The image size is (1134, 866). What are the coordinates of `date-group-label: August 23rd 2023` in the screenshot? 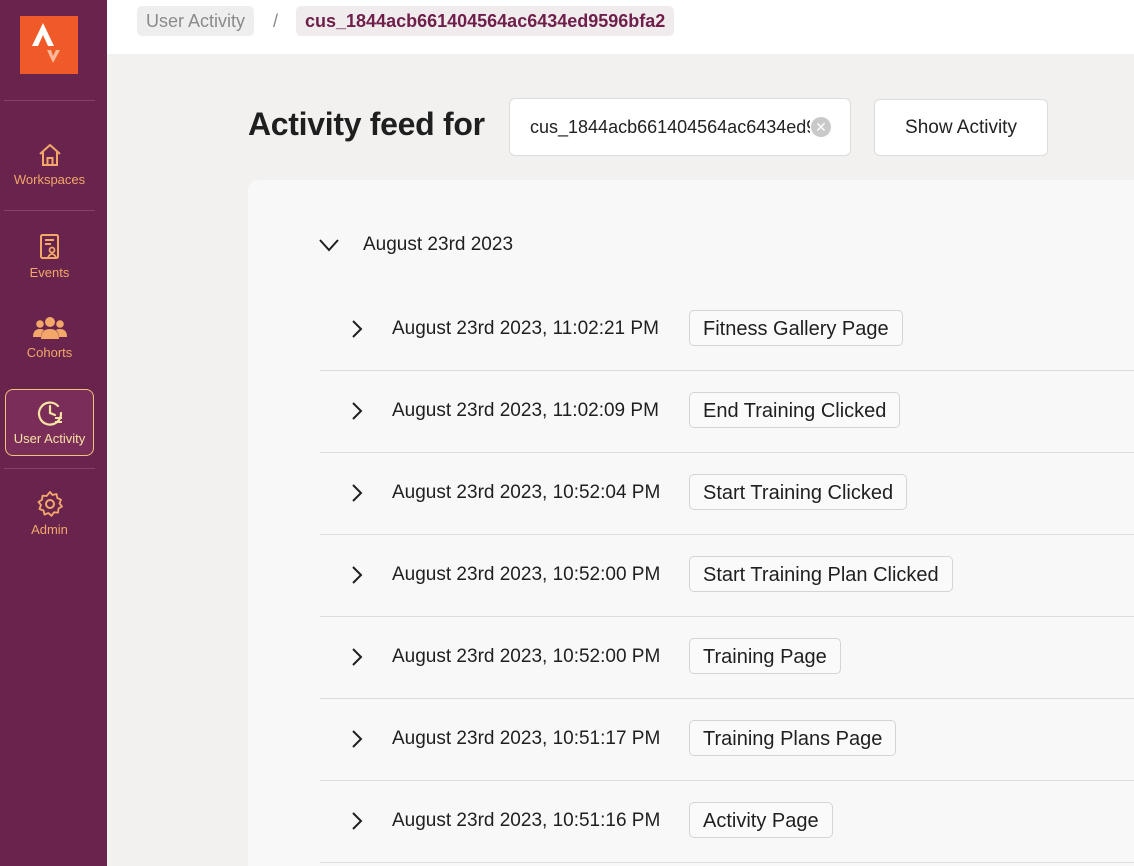 It's located at (438, 244).